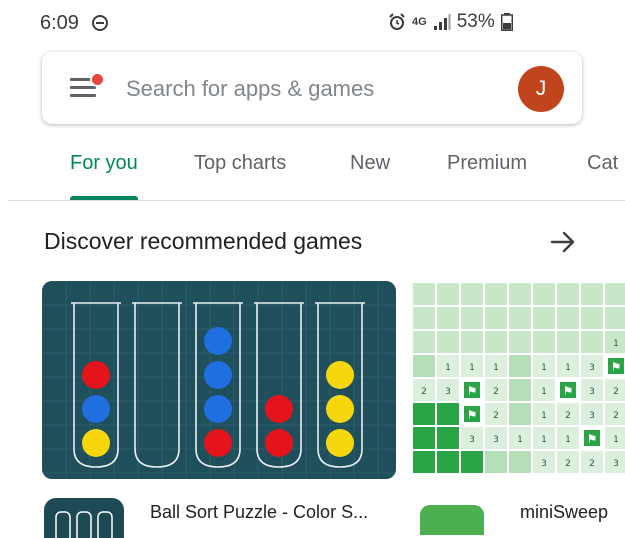 Image resolution: width=625 pixels, height=538 pixels. Describe the element at coordinates (240, 163) in the screenshot. I see `tab-top-charts: Top charts` at that location.